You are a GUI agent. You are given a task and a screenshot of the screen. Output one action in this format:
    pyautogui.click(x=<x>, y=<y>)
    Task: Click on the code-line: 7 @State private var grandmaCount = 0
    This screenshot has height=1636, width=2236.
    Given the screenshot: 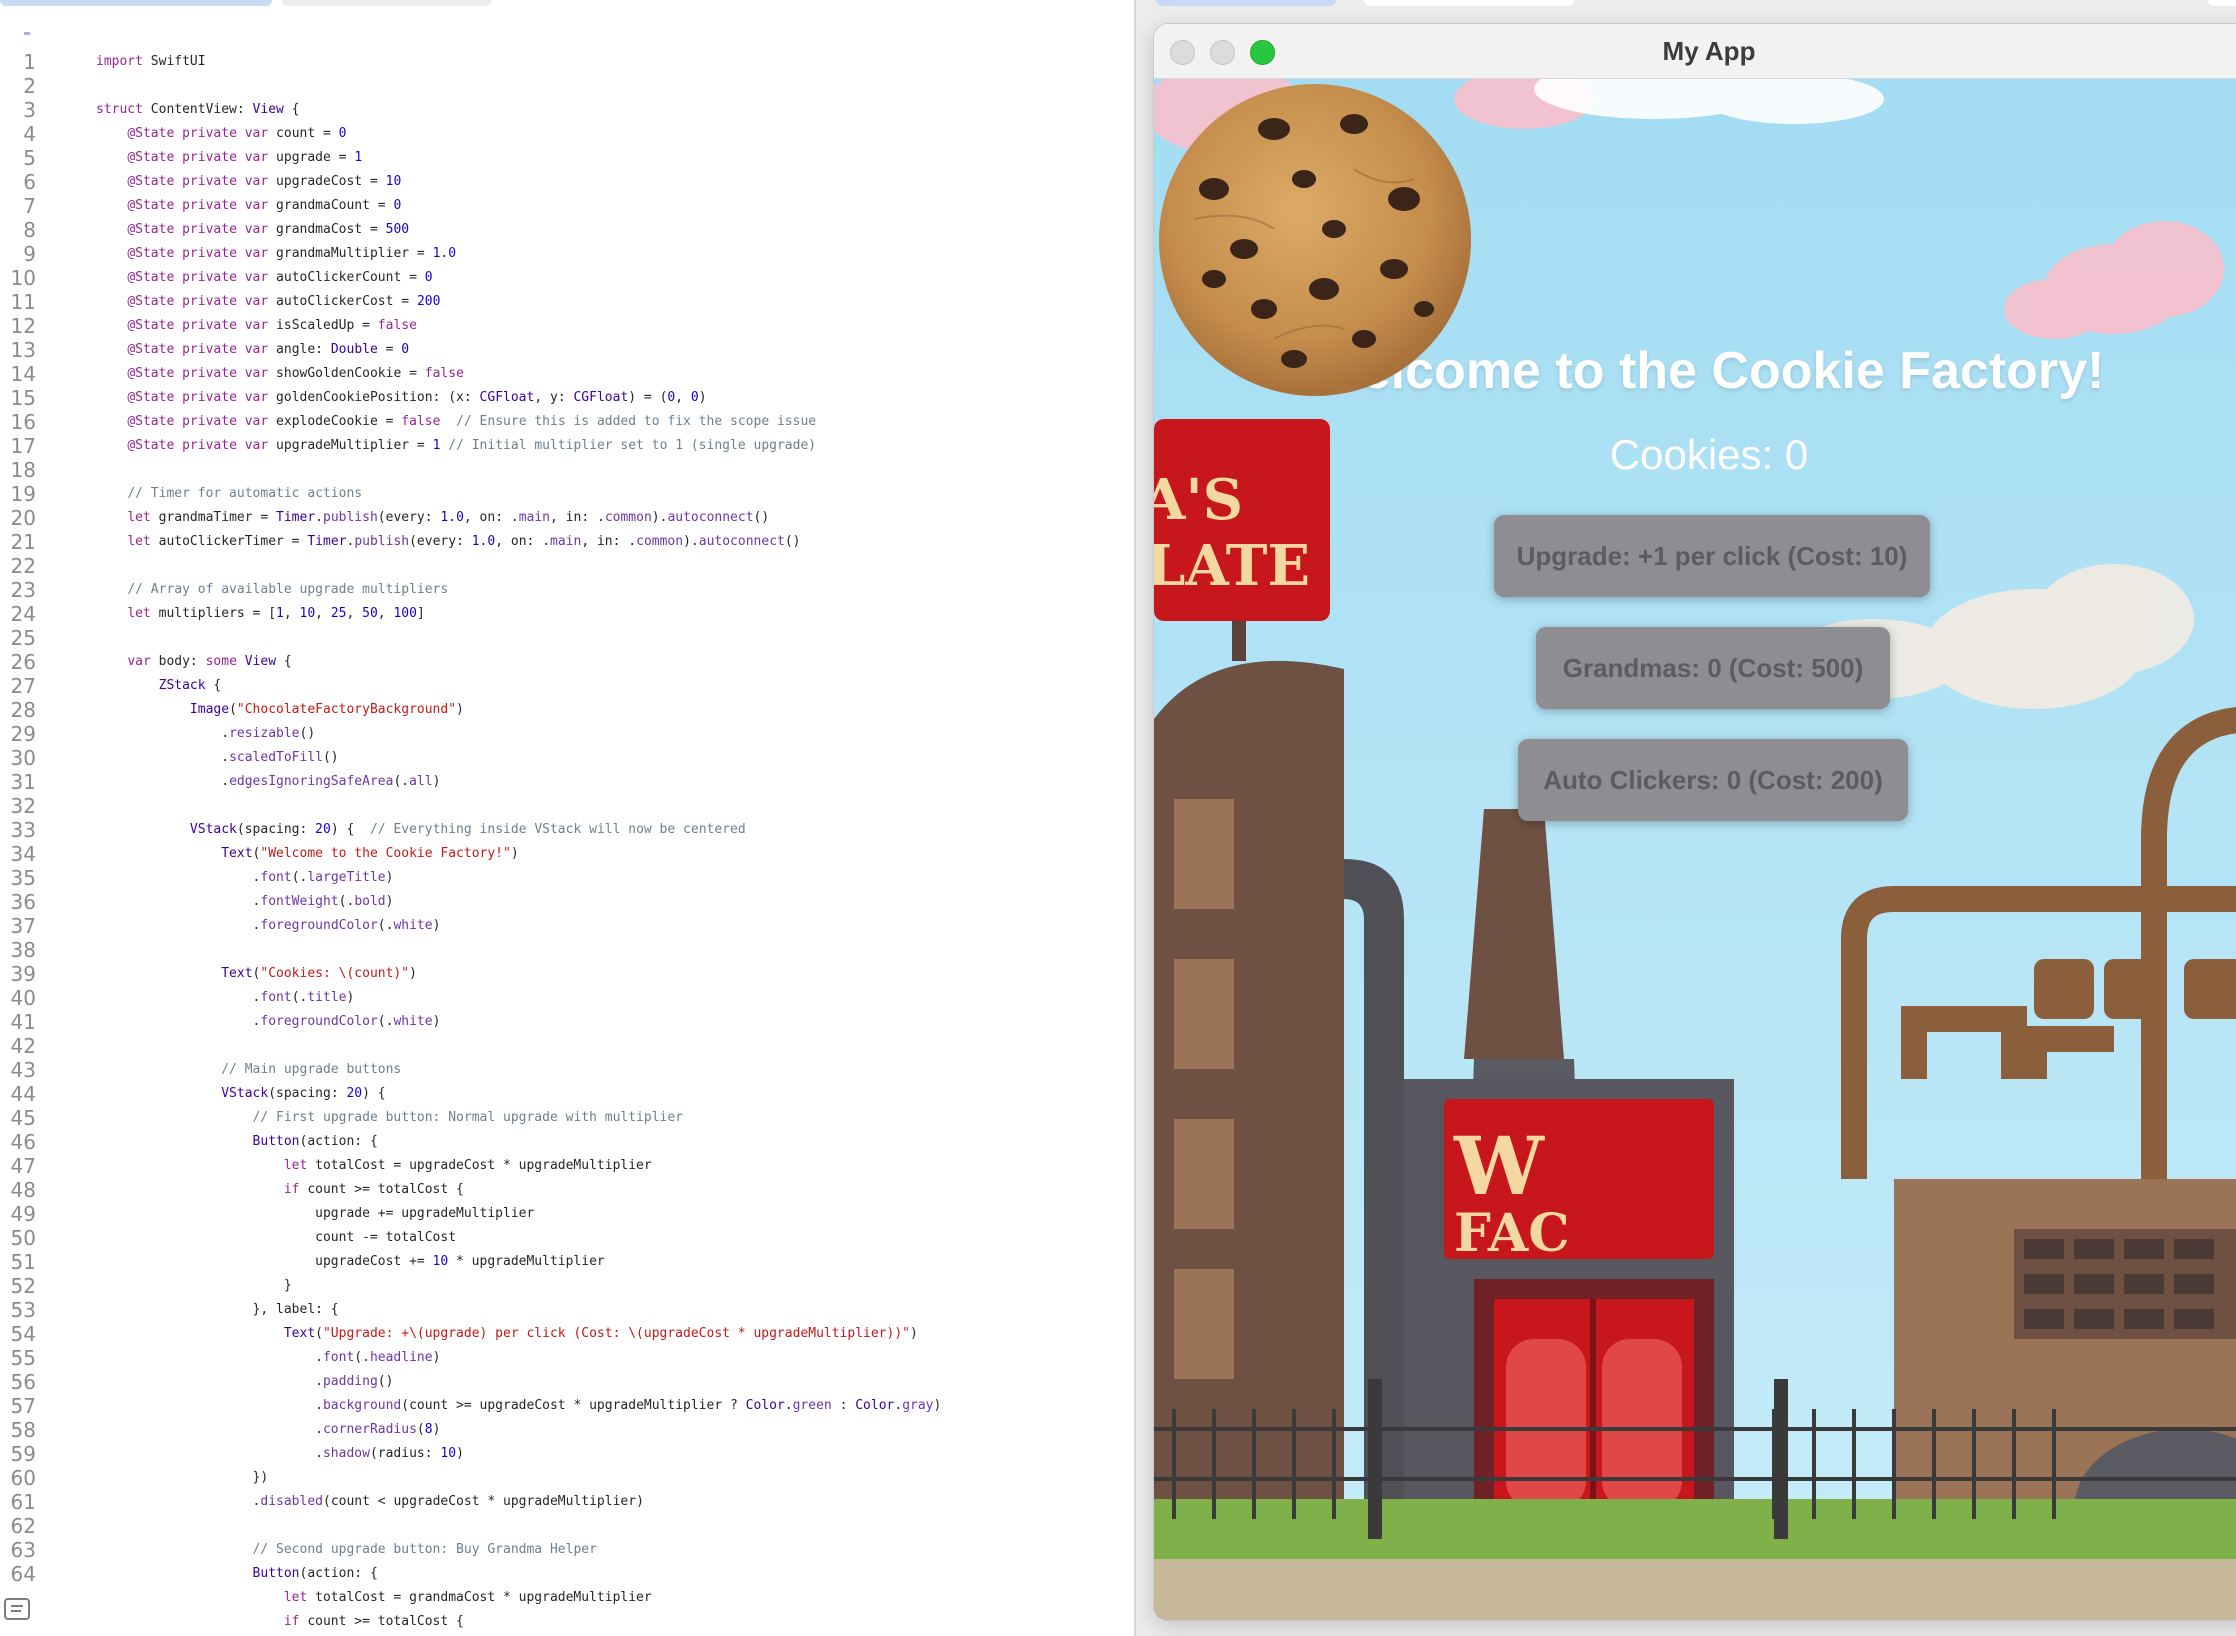 What is the action you would take?
    pyautogui.click(x=567, y=206)
    